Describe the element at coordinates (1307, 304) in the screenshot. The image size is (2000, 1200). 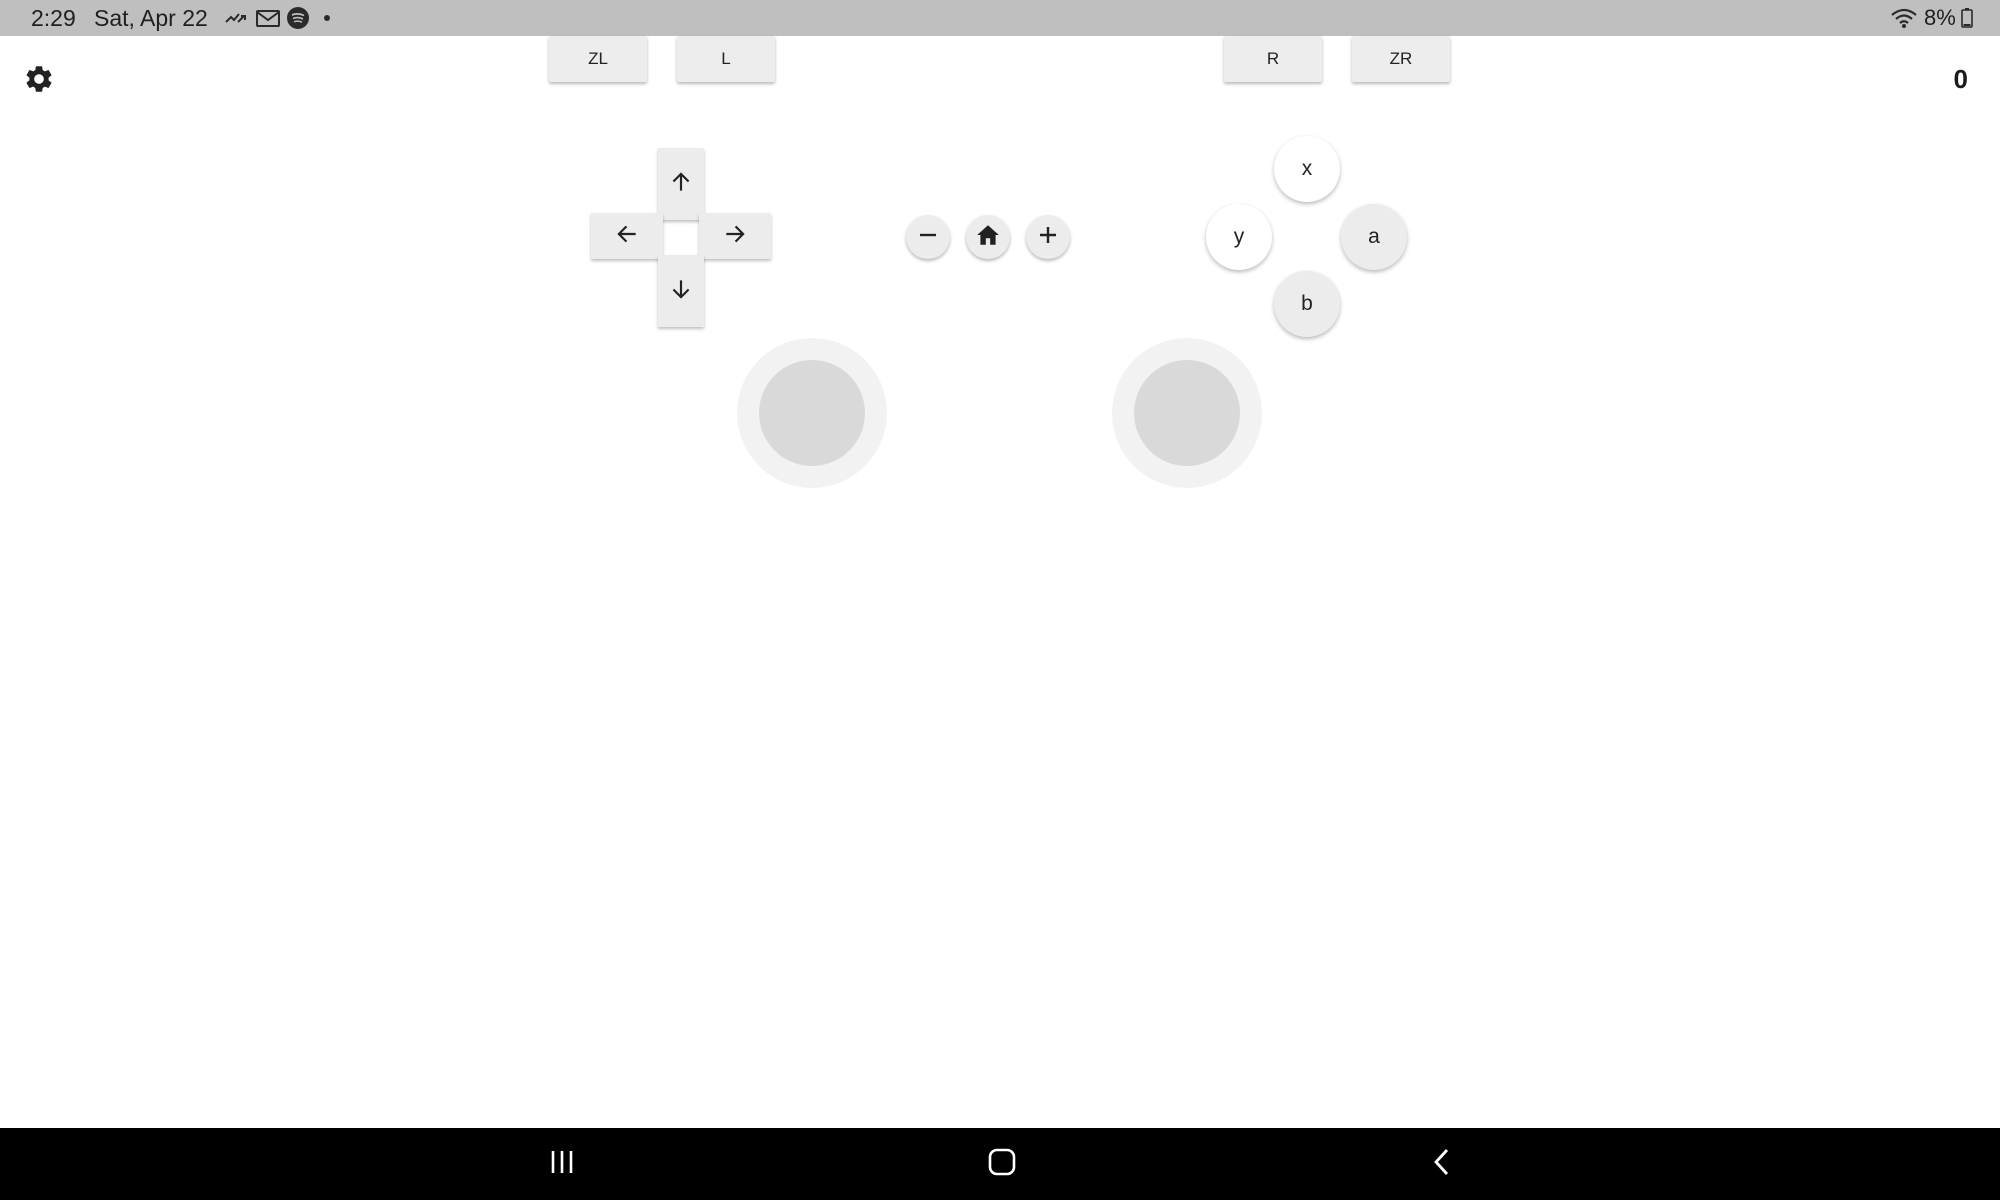
I see `b-button: b` at that location.